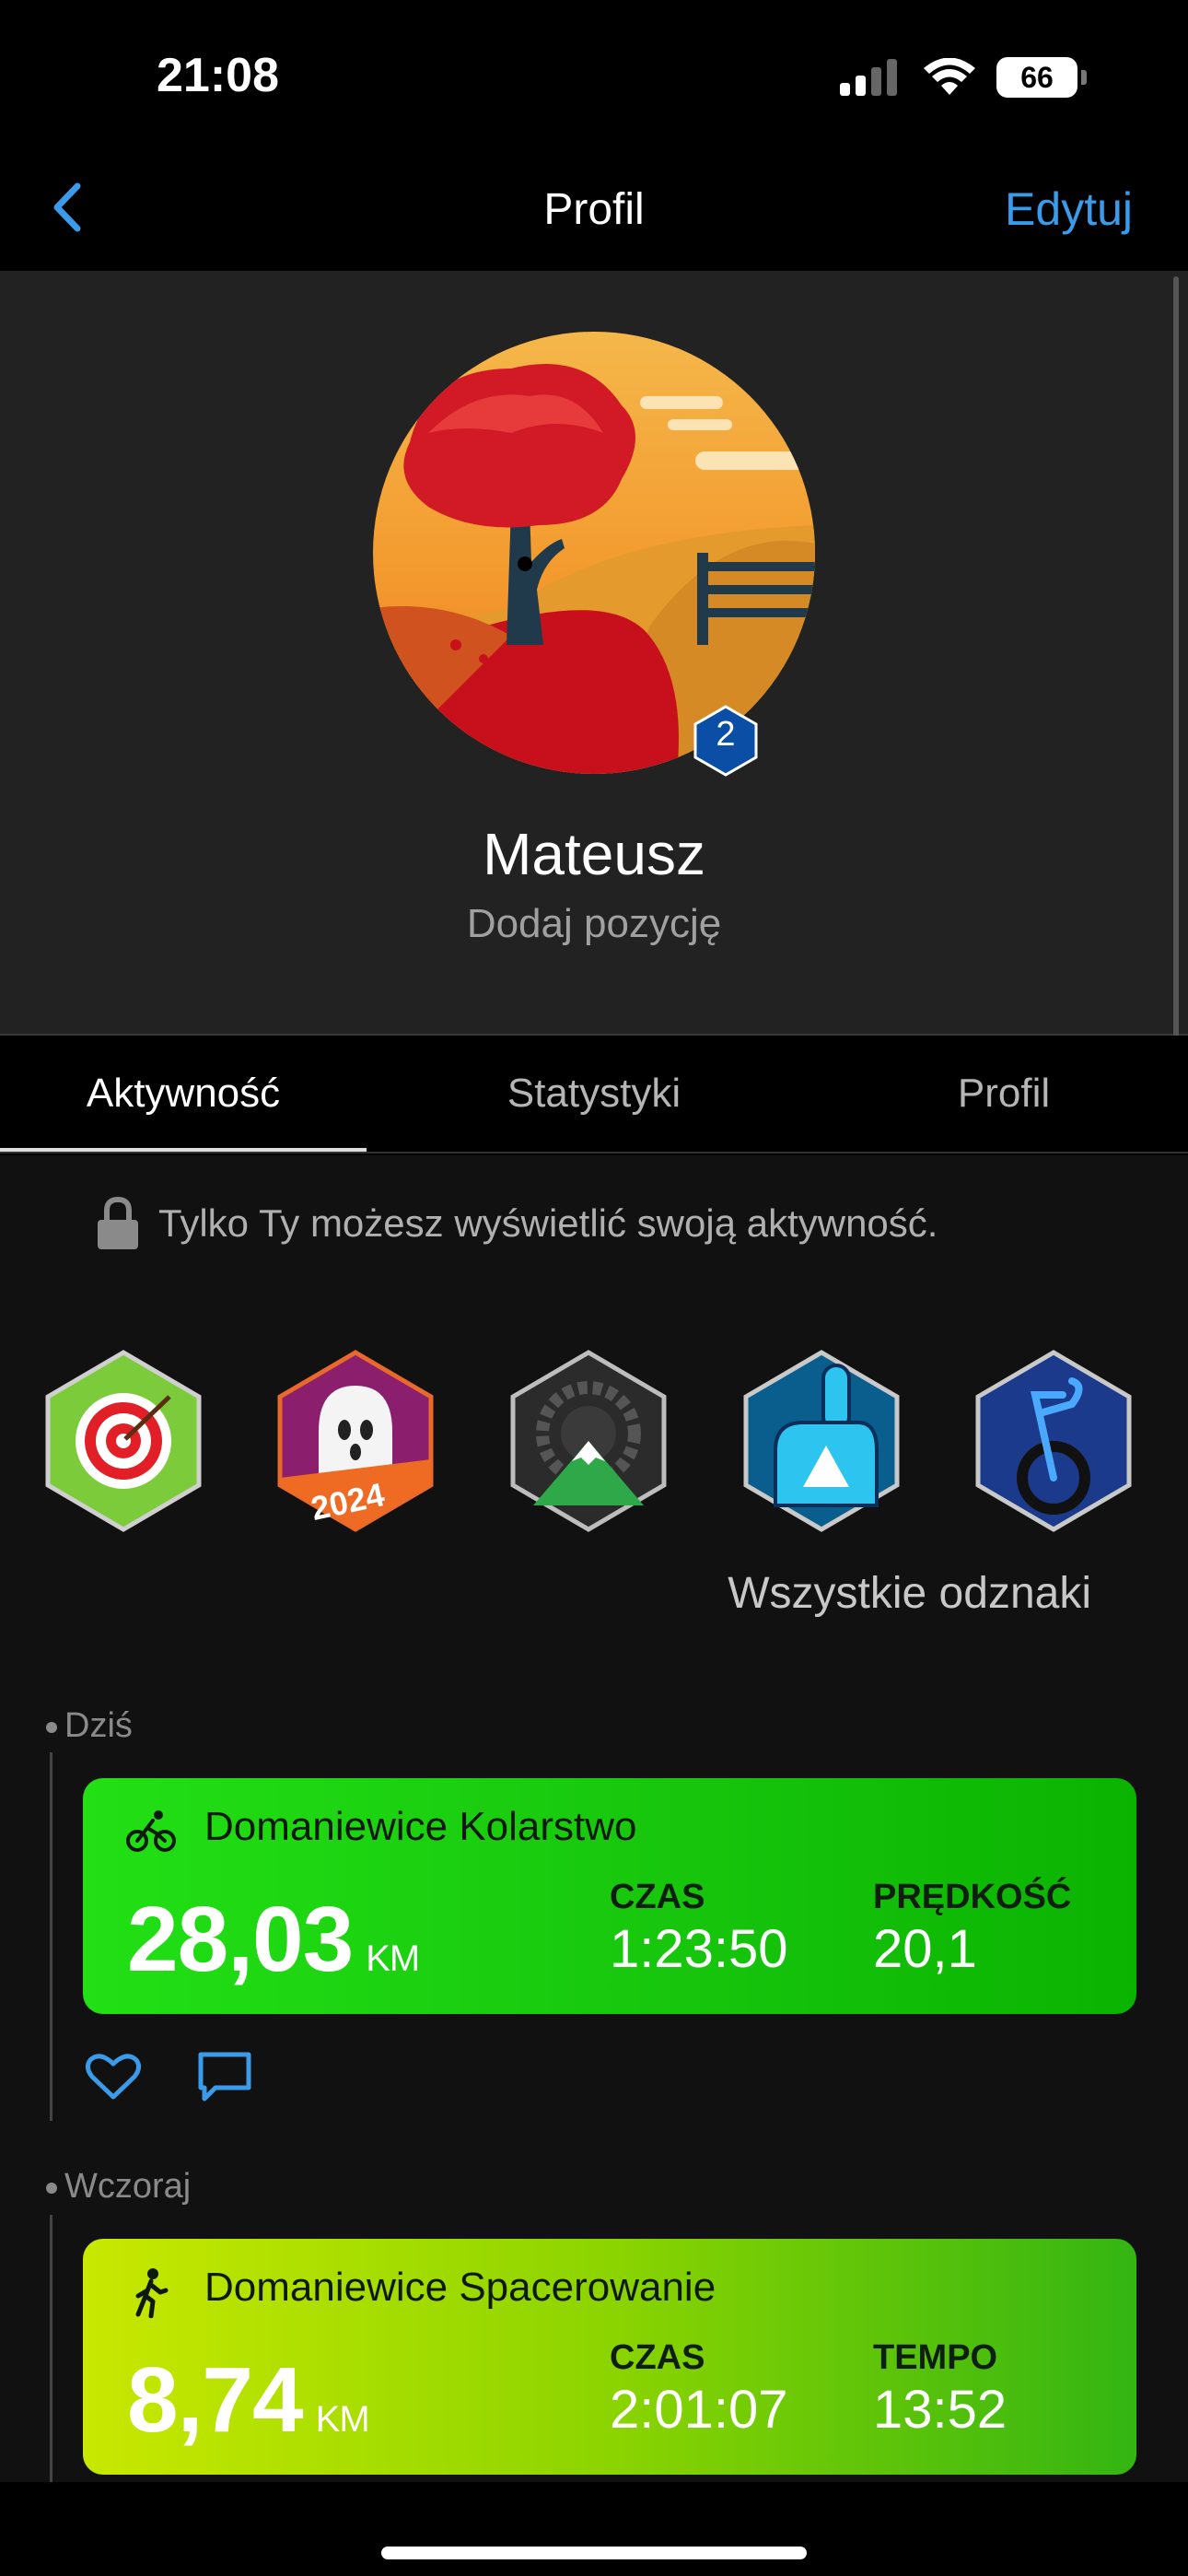 The width and height of the screenshot is (1188, 2576). What do you see at coordinates (1004, 1094) in the screenshot?
I see `tab-profile: Profil` at bounding box center [1004, 1094].